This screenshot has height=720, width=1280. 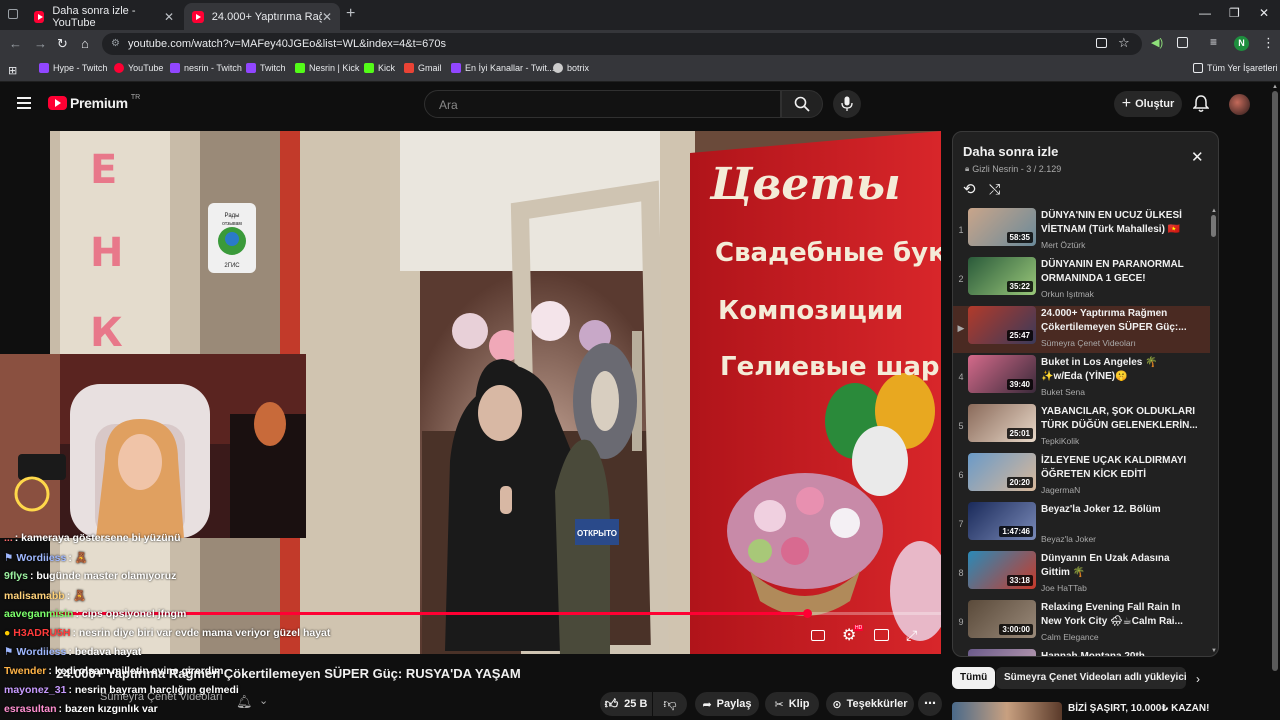 I want to click on page-scrollbar-thumb, so click(x=1275, y=381).